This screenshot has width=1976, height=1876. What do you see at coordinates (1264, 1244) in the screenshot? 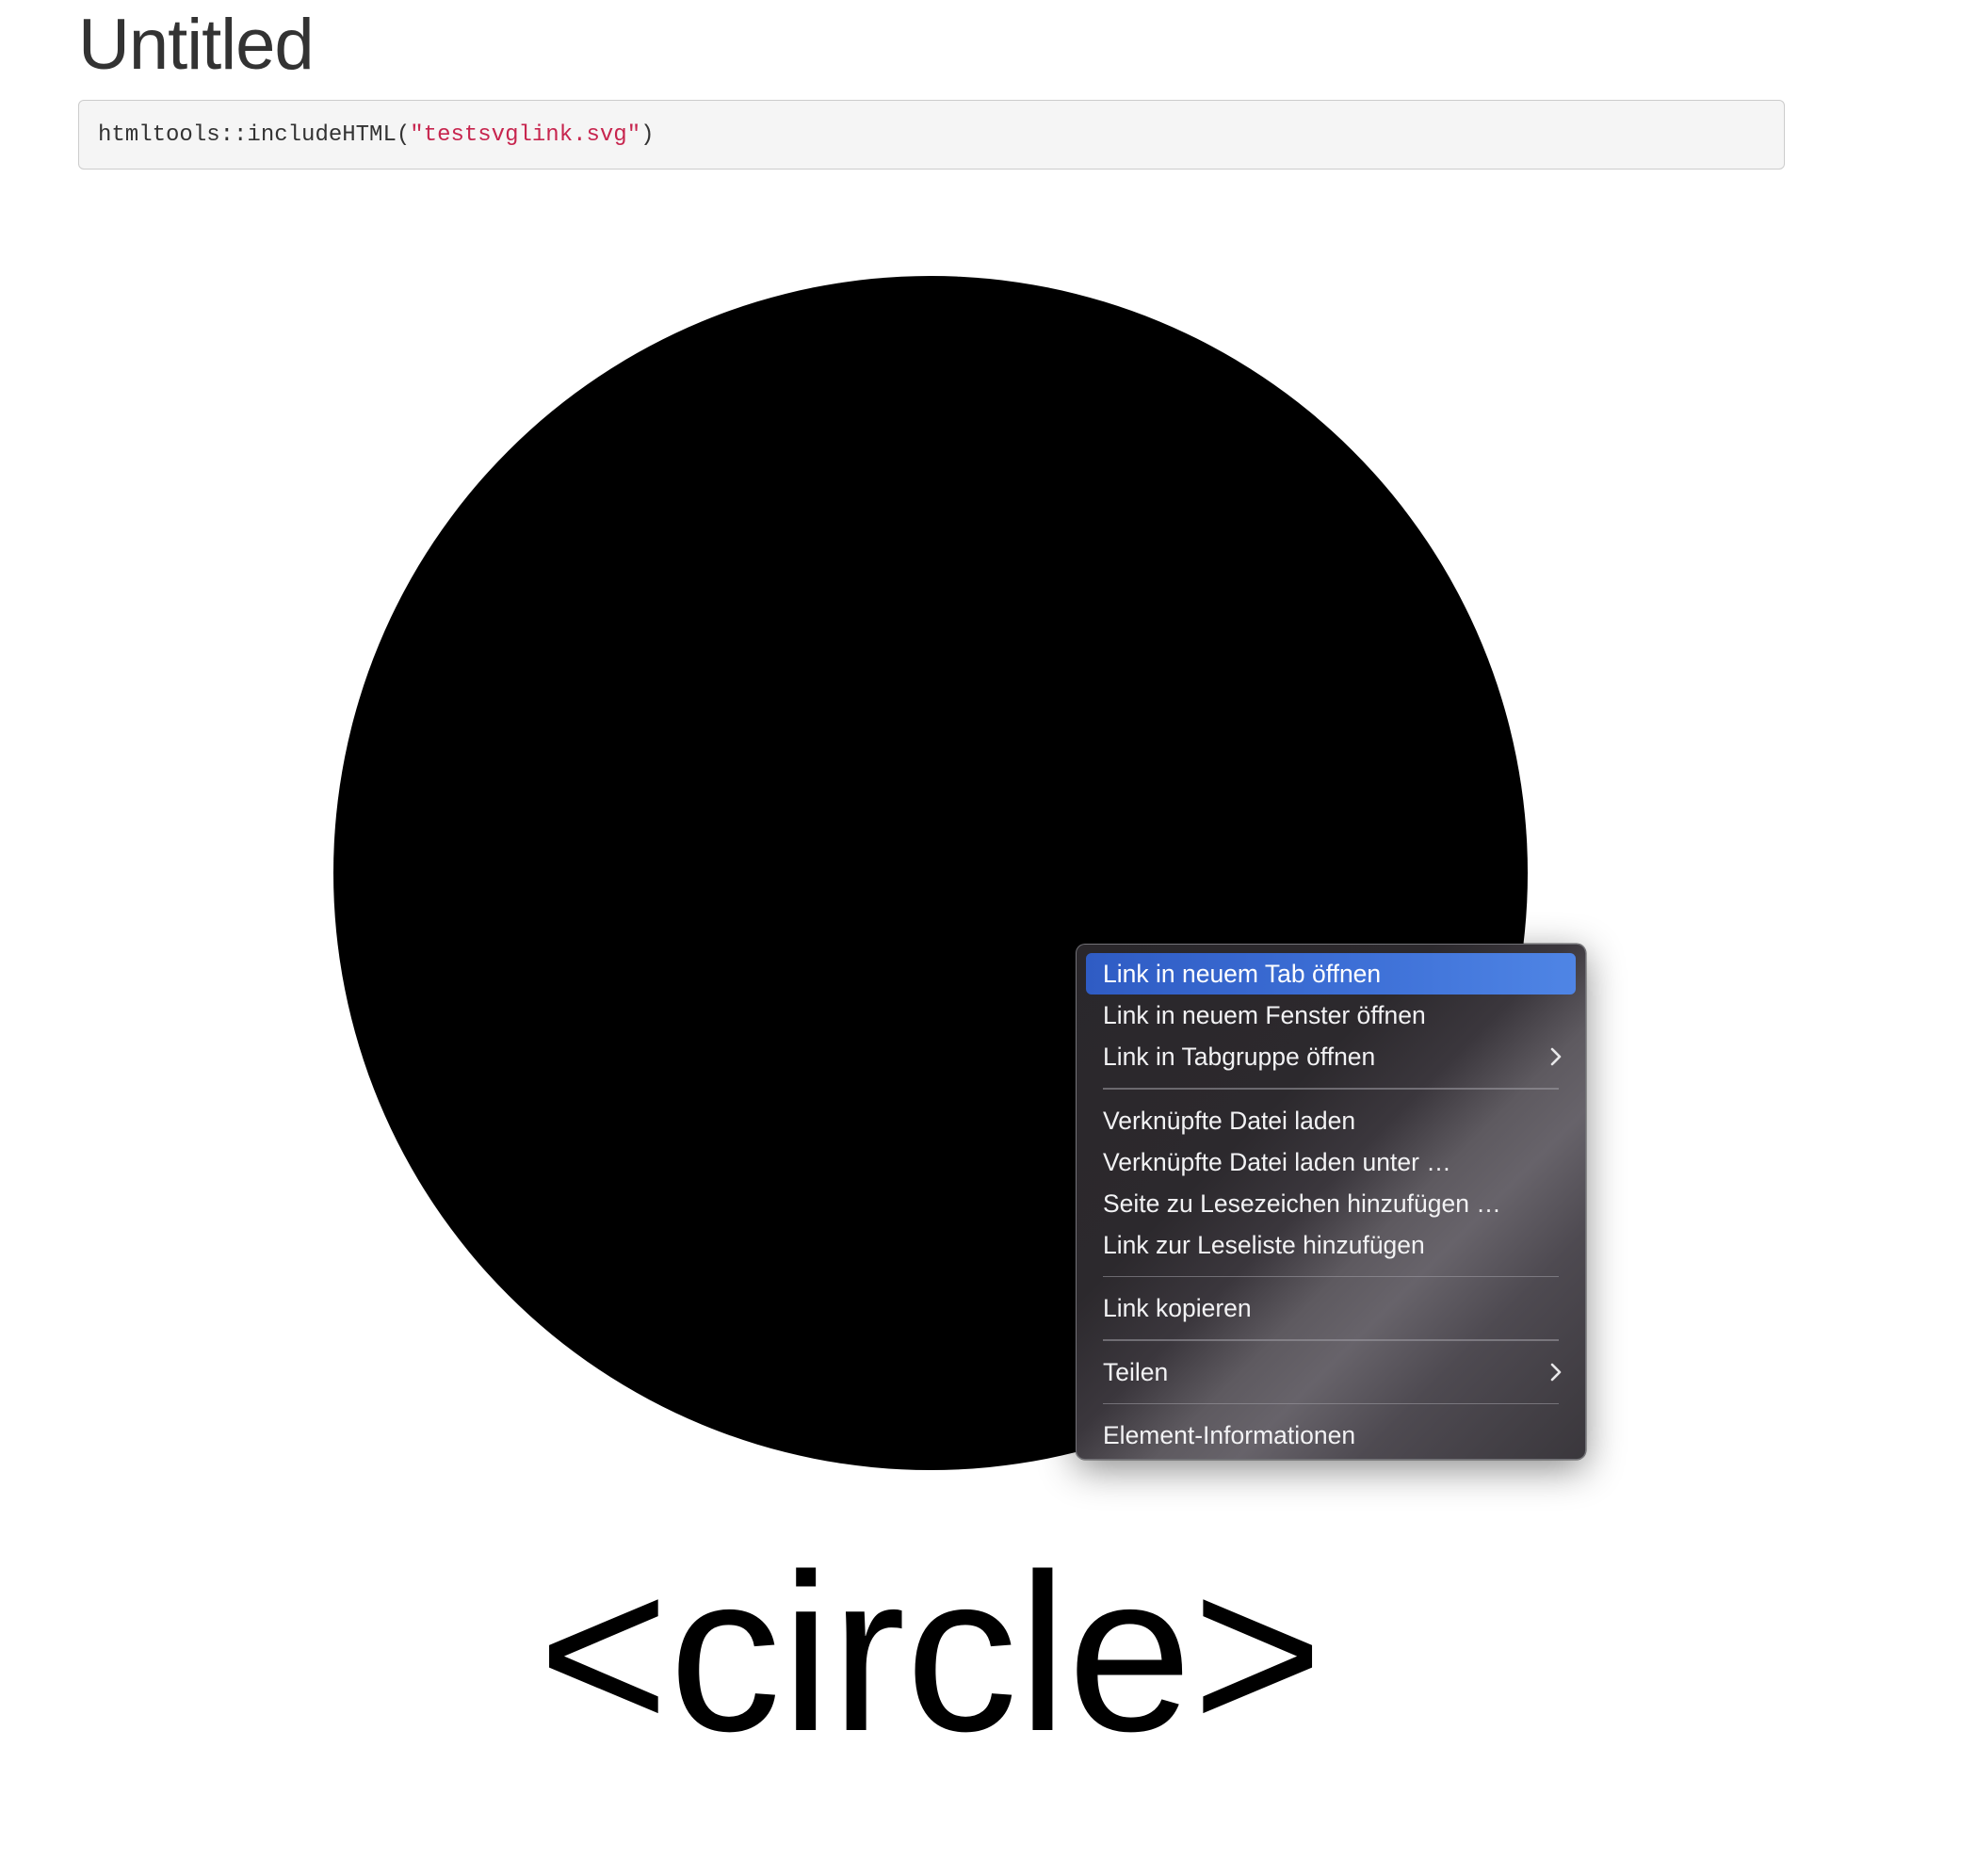
I see `menu-item-label: Link zur Leseliste hinzufügen` at bounding box center [1264, 1244].